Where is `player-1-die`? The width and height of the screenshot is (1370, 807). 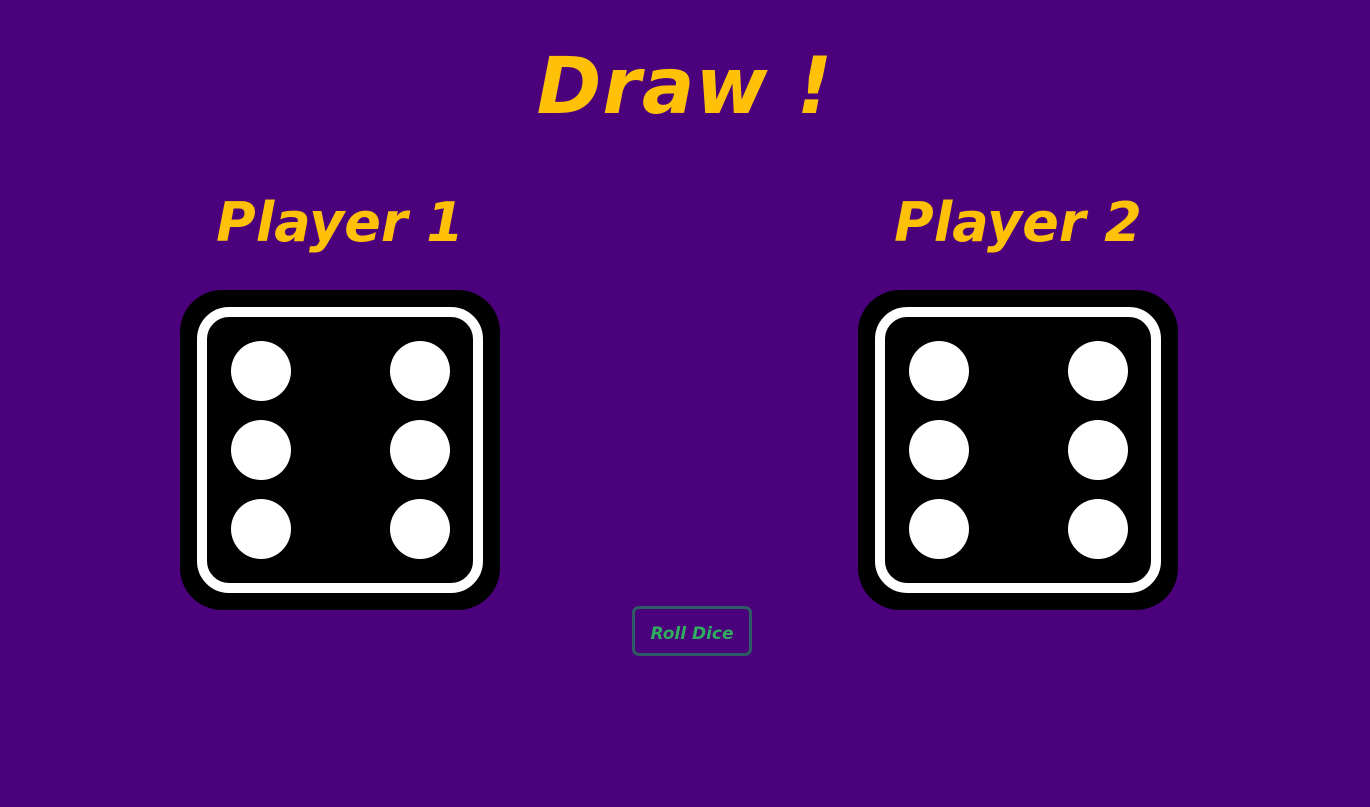
player-1-die is located at coordinates (340, 450).